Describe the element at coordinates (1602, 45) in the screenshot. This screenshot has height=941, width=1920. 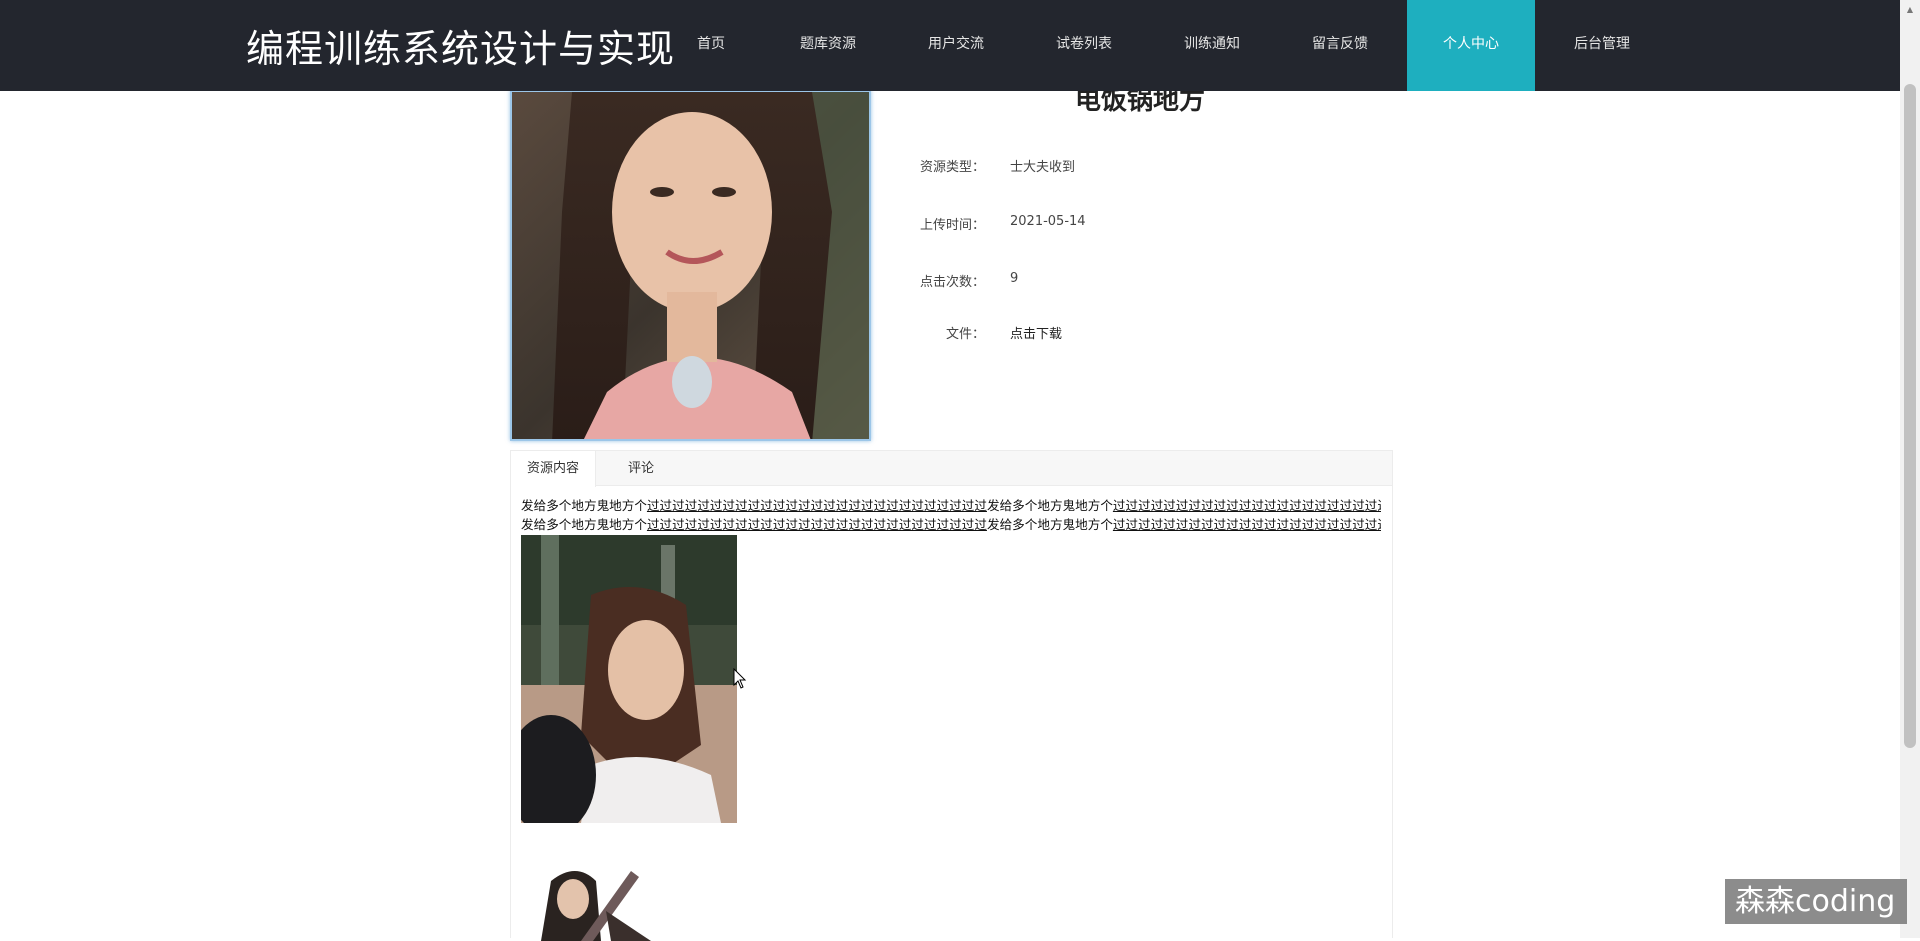
I see `nav-admin: 后台管理` at that location.